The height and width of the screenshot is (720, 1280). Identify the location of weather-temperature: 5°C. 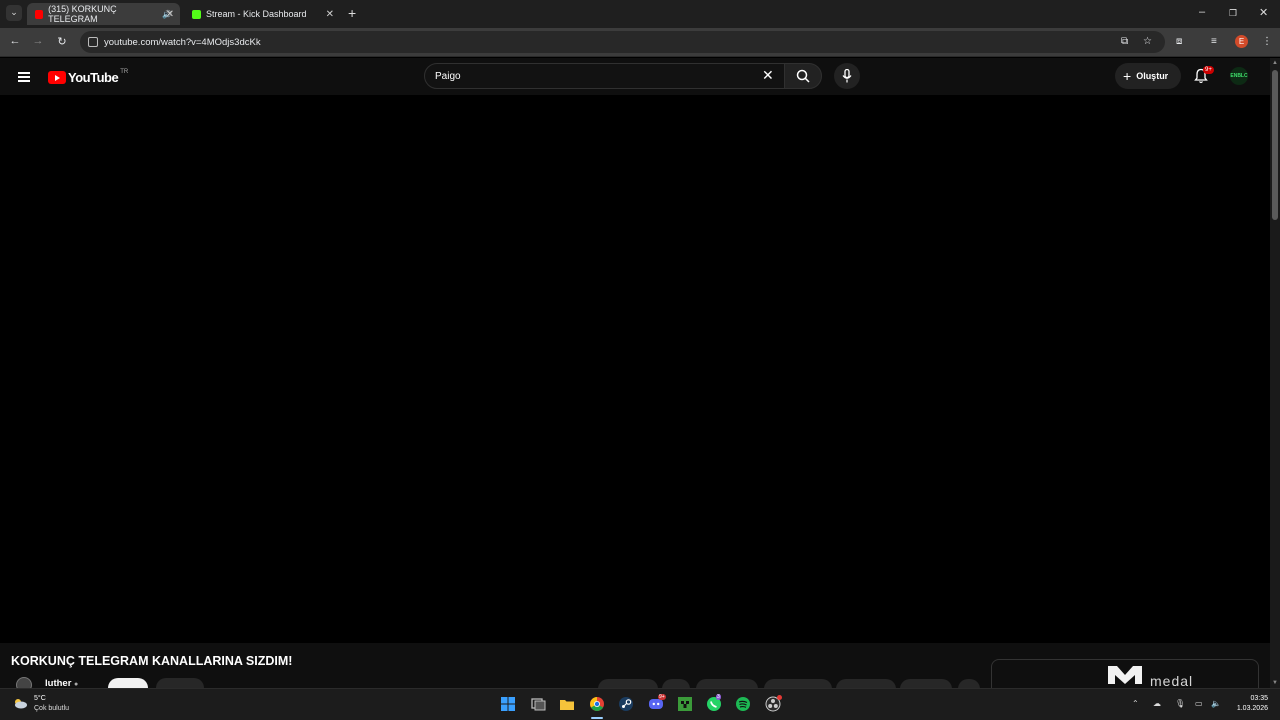
(40, 698).